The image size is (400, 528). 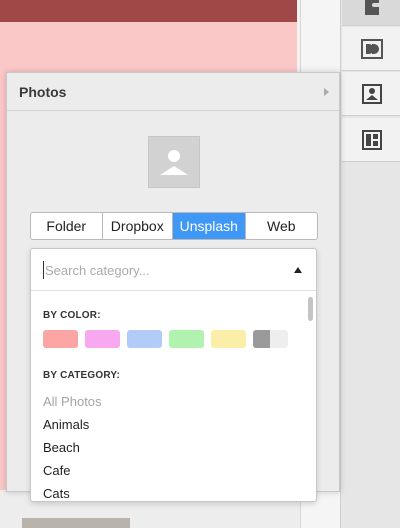 What do you see at coordinates (158, 270) in the screenshot?
I see `category-search-input` at bounding box center [158, 270].